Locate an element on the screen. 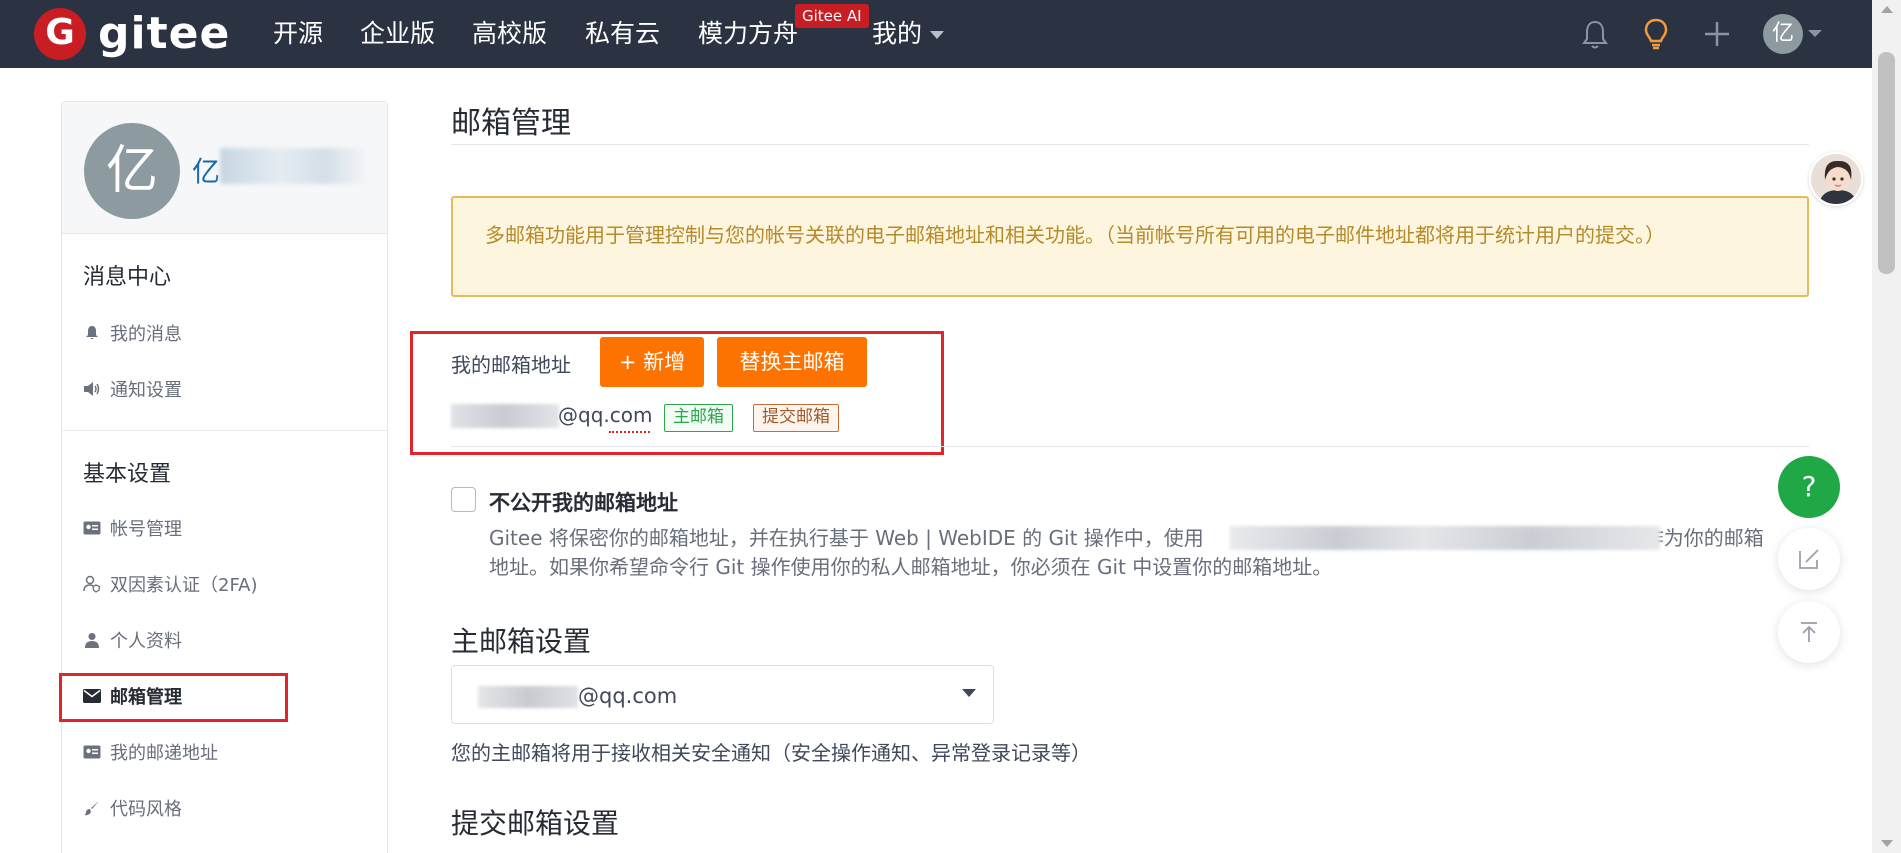 The width and height of the screenshot is (1901, 853). noreply-email-blurred is located at coordinates (1445, 538).